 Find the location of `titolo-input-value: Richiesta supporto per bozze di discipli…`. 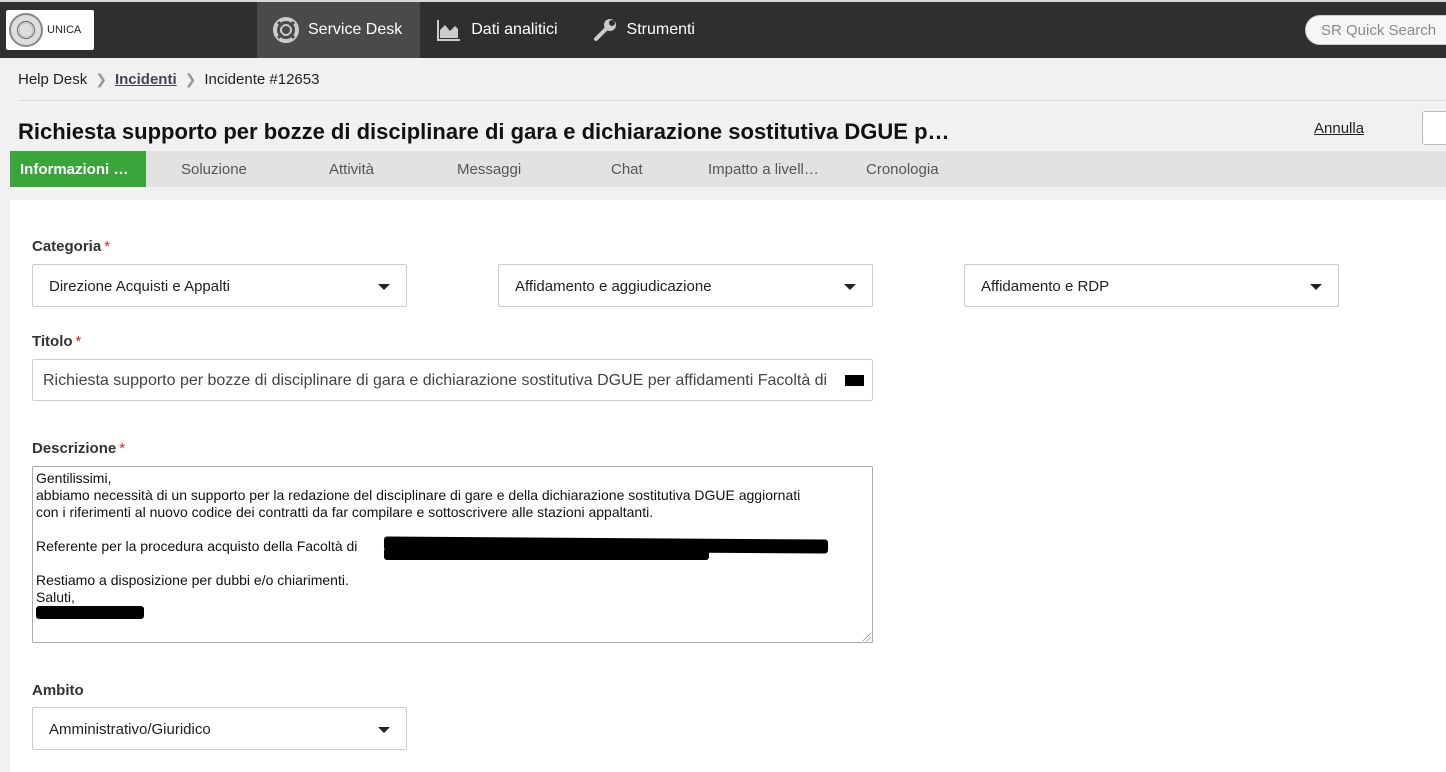

titolo-input-value: Richiesta supporto per bozze di discipli… is located at coordinates (435, 380).